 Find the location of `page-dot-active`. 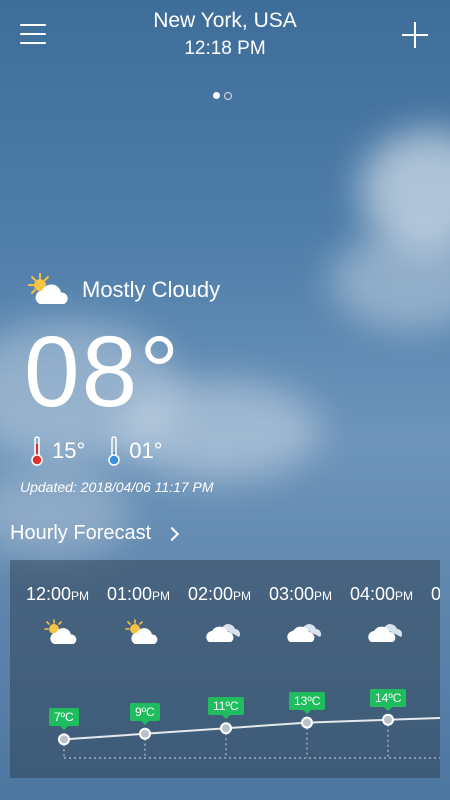

page-dot-active is located at coordinates (216, 95).